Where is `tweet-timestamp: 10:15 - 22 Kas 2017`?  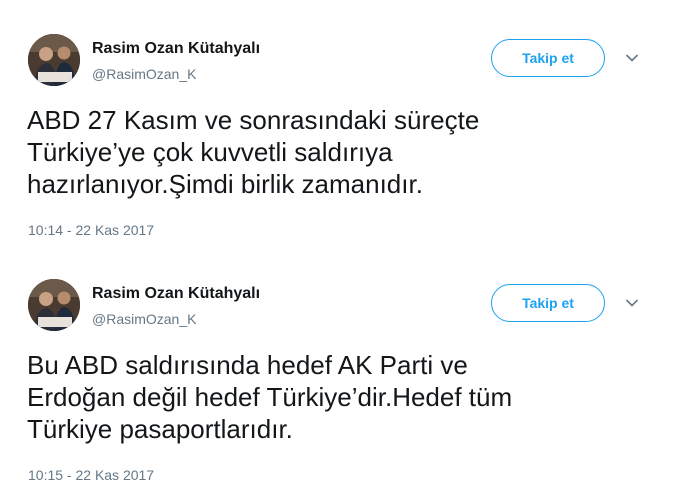 tweet-timestamp: 10:15 - 22 Kas 2017 is located at coordinates (91, 475).